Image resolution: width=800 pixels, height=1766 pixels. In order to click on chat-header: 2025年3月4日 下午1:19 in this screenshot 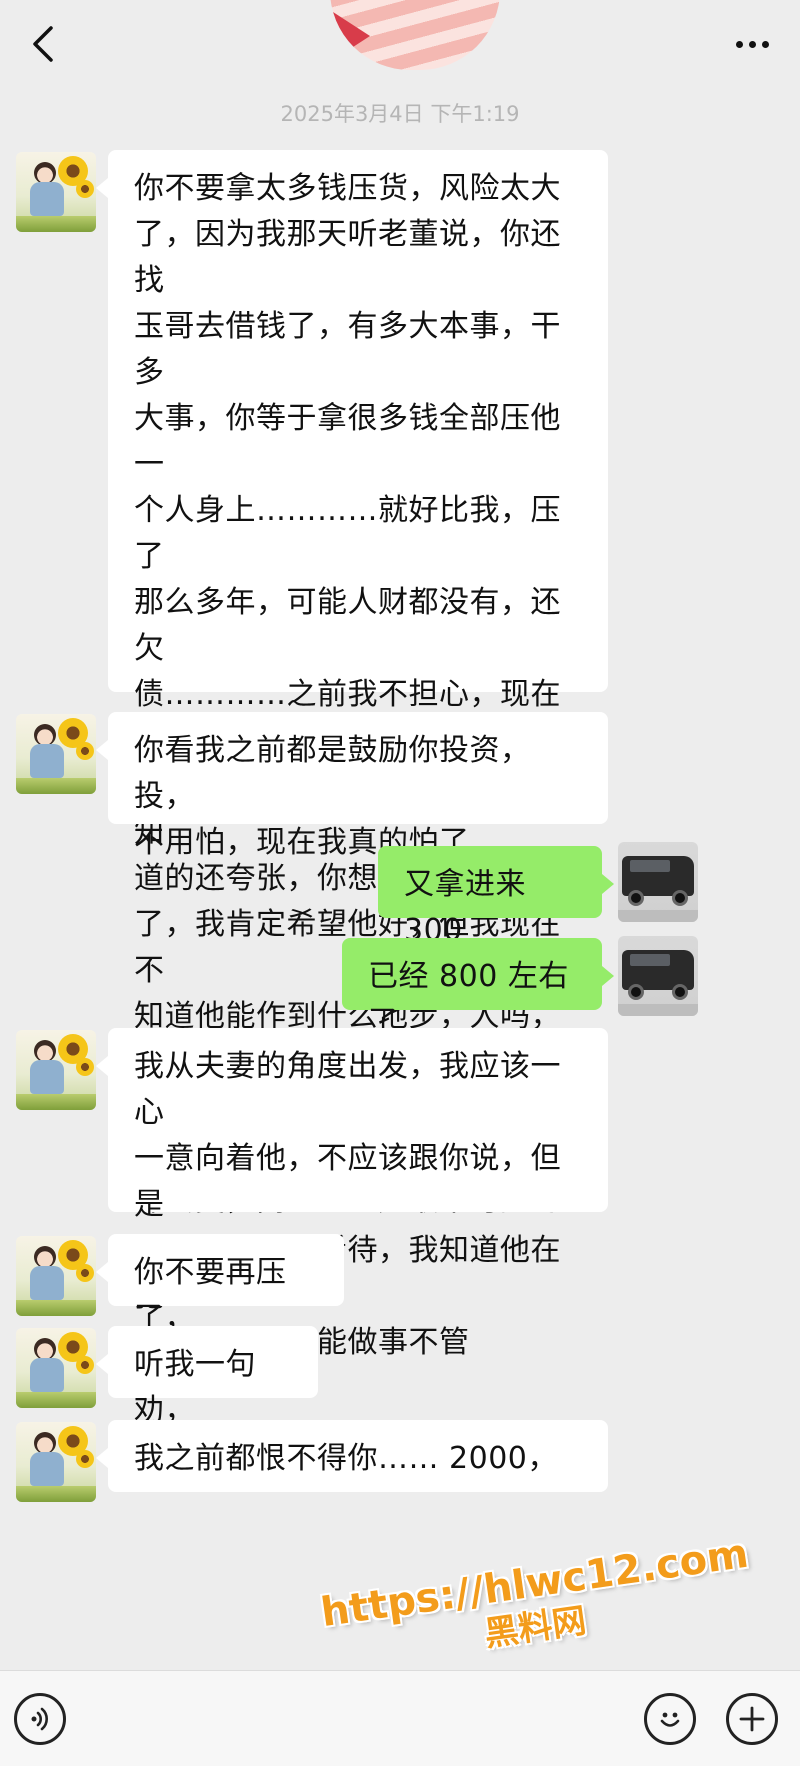, I will do `click(400, 65)`.